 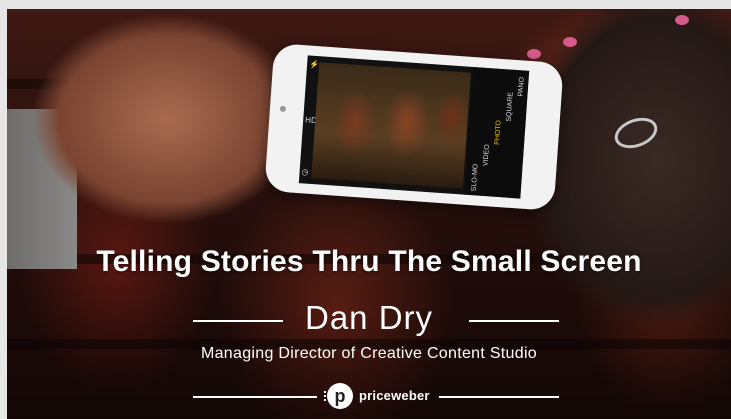 What do you see at coordinates (510, 106) in the screenshot?
I see `mode-item: SQUARE` at bounding box center [510, 106].